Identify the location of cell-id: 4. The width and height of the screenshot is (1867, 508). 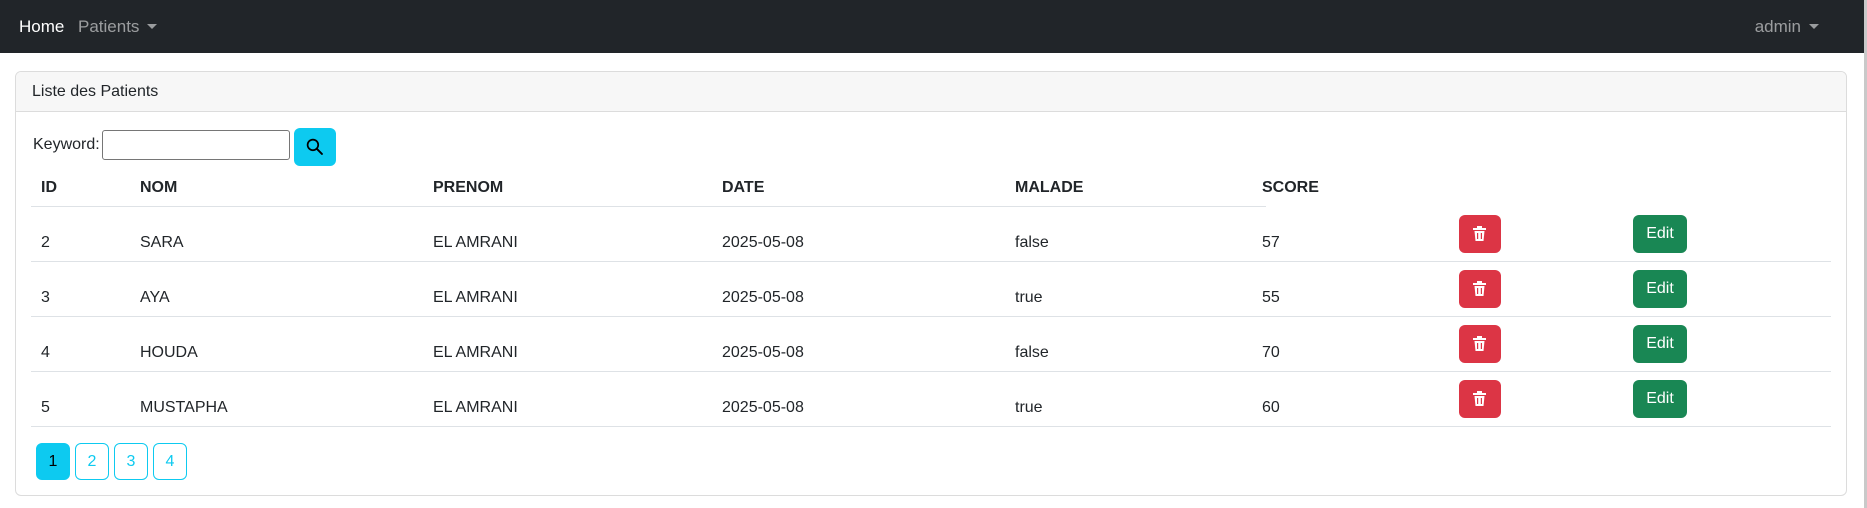
(45, 352).